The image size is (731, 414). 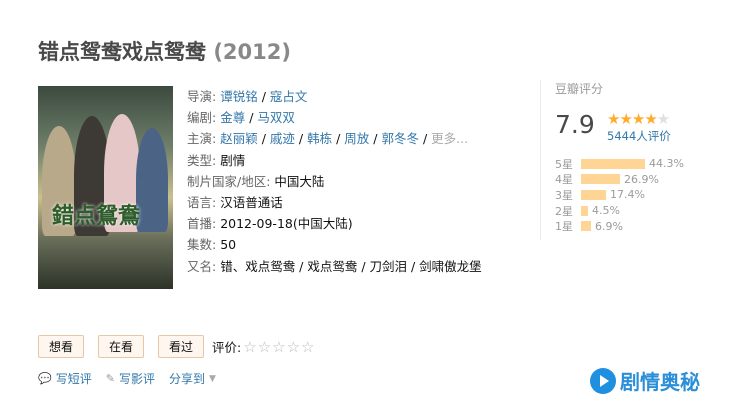 I want to click on pencil-icon: ✎, so click(x=110, y=378).